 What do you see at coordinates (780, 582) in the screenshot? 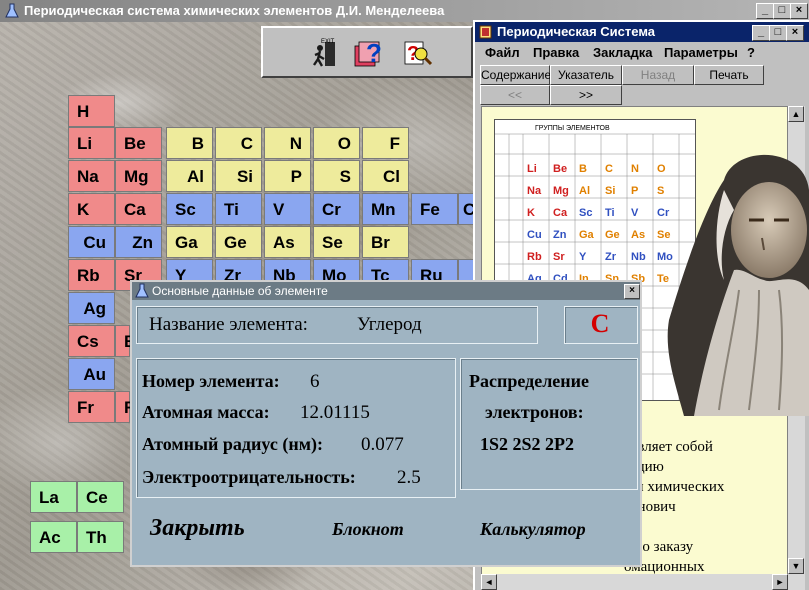
I see `scroll-right-arrow: ►` at bounding box center [780, 582].